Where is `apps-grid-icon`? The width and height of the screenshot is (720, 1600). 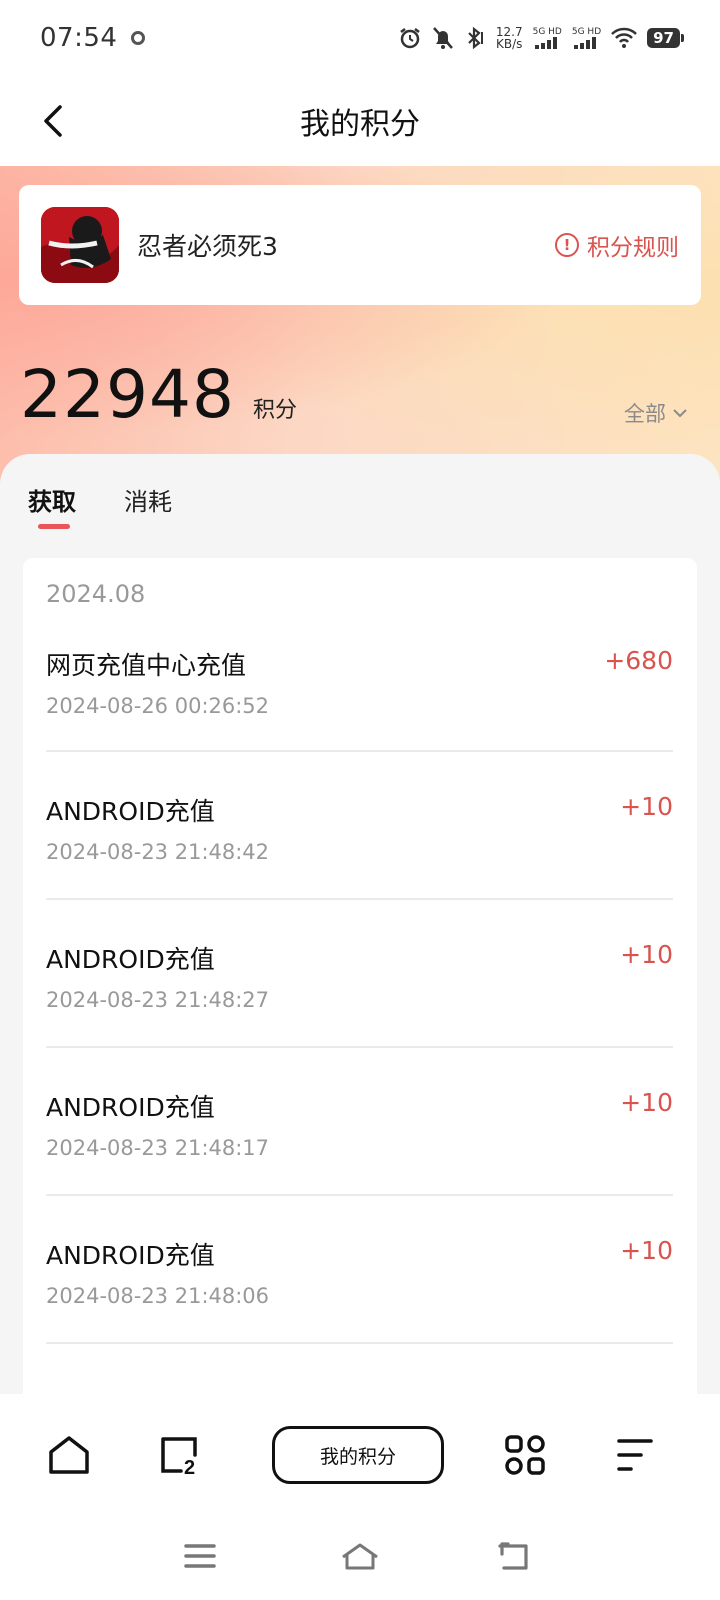
apps-grid-icon is located at coordinates (525, 1455).